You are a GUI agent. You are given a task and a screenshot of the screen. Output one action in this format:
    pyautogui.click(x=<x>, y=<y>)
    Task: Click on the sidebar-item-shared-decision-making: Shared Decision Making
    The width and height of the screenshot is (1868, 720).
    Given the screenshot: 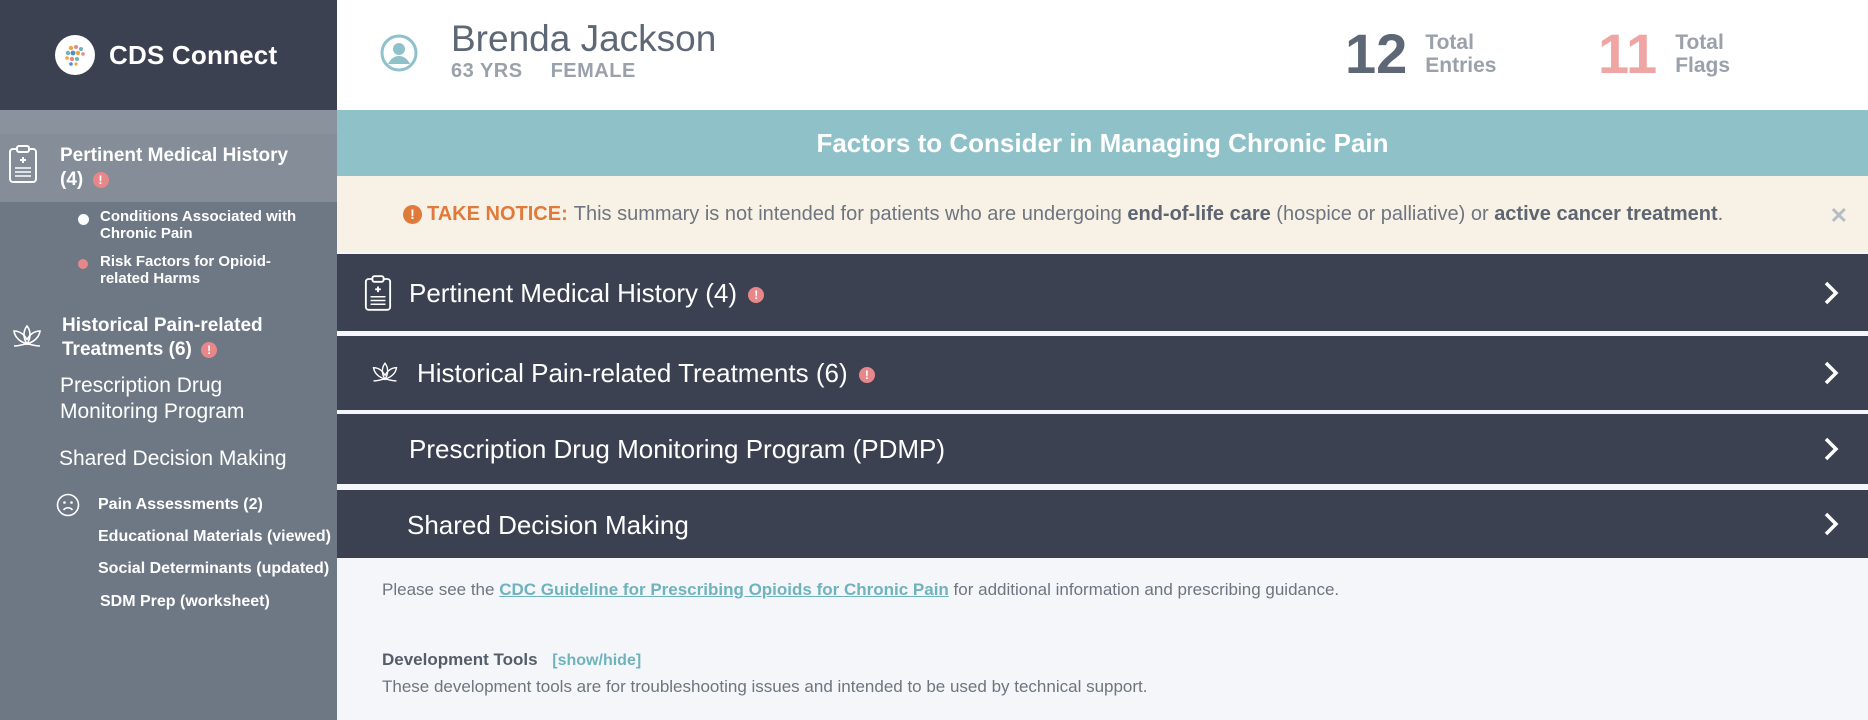 What is the action you would take?
    pyautogui.click(x=173, y=459)
    